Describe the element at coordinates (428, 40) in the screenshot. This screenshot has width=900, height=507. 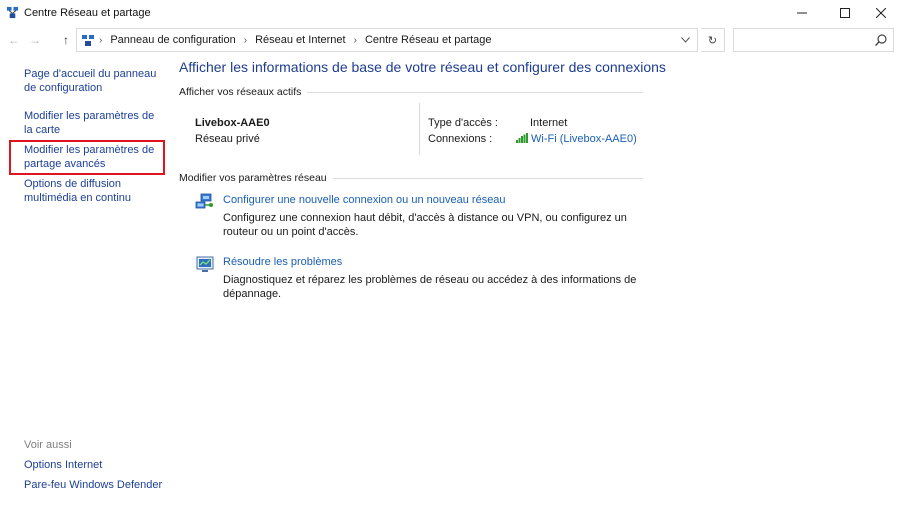
I see `breadcrumb-network-center: Centre Réseau et partage` at that location.